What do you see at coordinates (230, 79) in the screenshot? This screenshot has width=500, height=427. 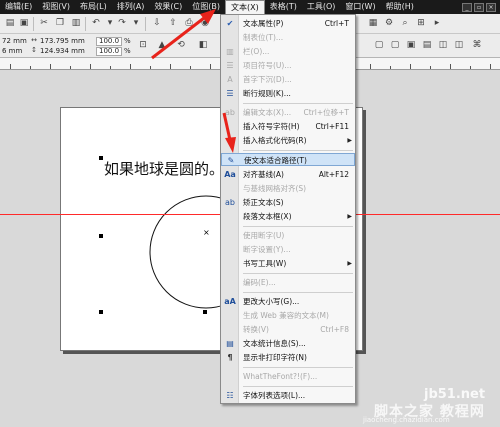 I see `drop-cap-icon: A` at bounding box center [230, 79].